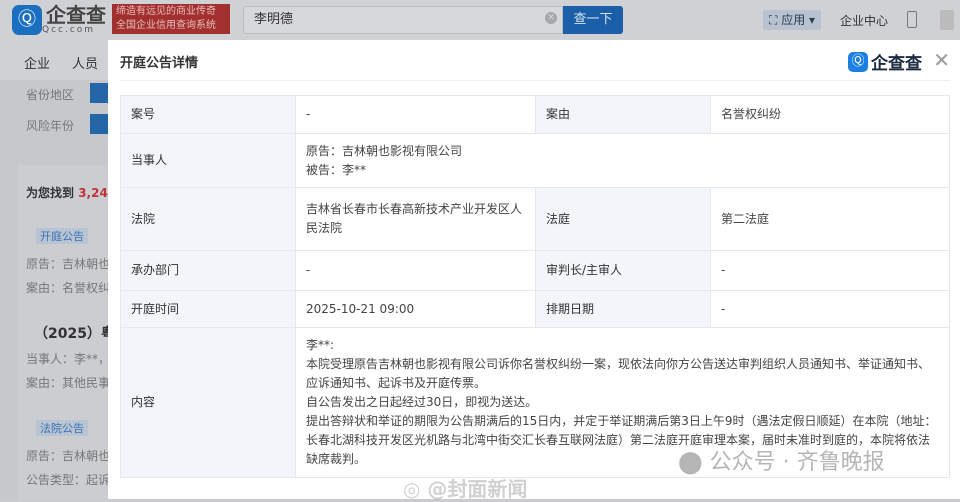 The width and height of the screenshot is (960, 502). What do you see at coordinates (551, 18) in the screenshot?
I see `clear-icon: ✕` at bounding box center [551, 18].